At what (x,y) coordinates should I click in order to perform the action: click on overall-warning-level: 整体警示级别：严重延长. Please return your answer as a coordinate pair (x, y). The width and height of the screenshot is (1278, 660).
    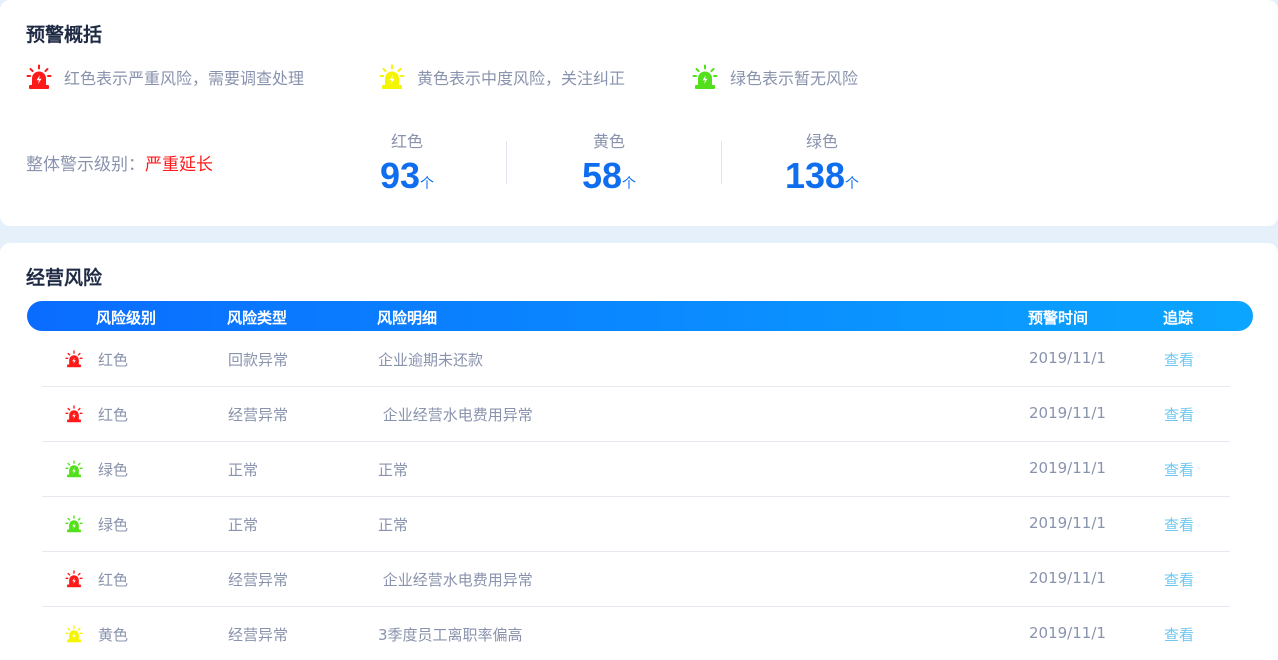
    Looking at the image, I should click on (119, 162).